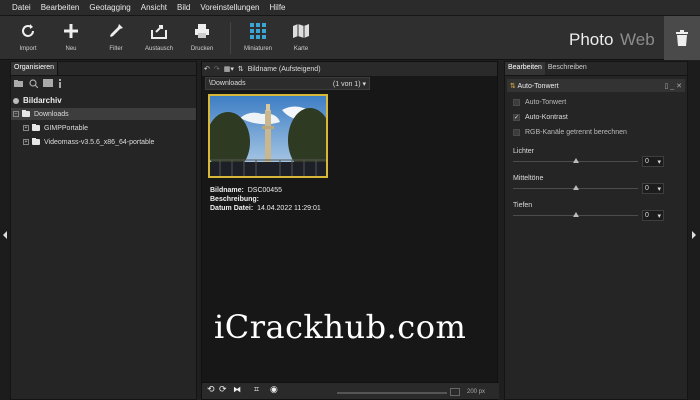 The width and height of the screenshot is (700, 400). What do you see at coordinates (159, 32) in the screenshot?
I see `share-icon` at bounding box center [159, 32].